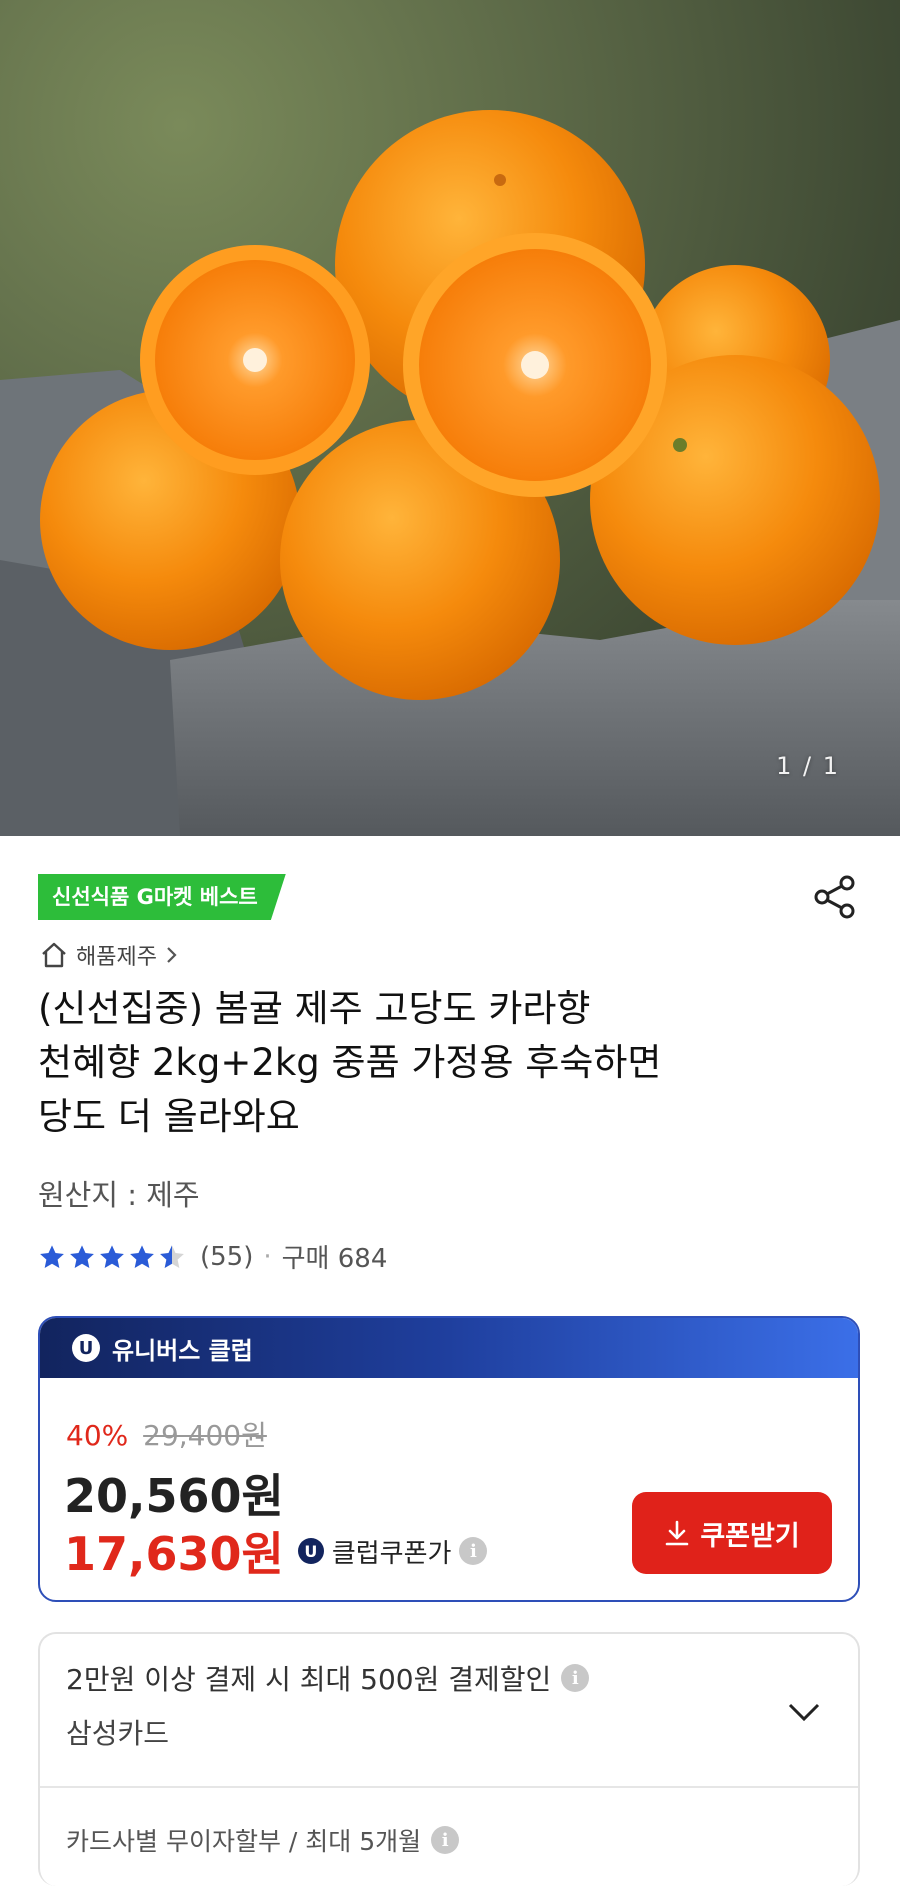 This screenshot has width=900, height=1886. I want to click on get-coupon-button: 쿠폰받기, so click(732, 1533).